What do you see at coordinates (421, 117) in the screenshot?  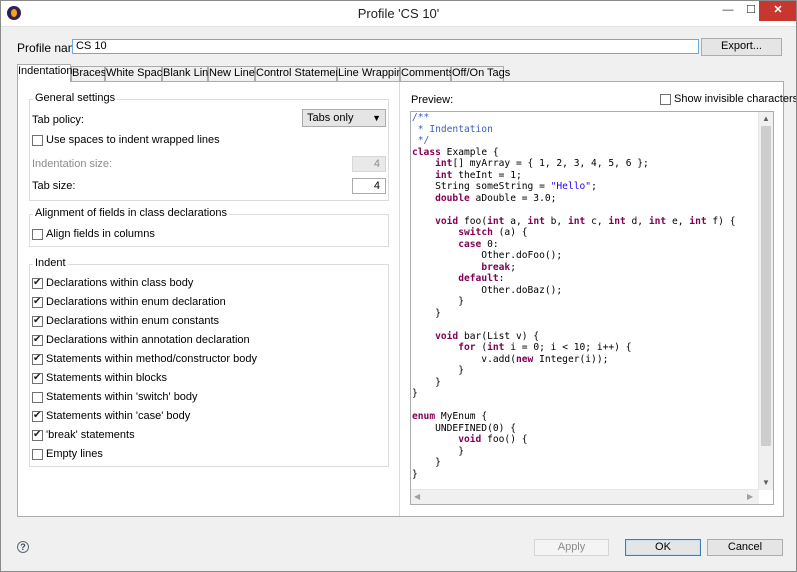 I see `code-token: /**` at bounding box center [421, 117].